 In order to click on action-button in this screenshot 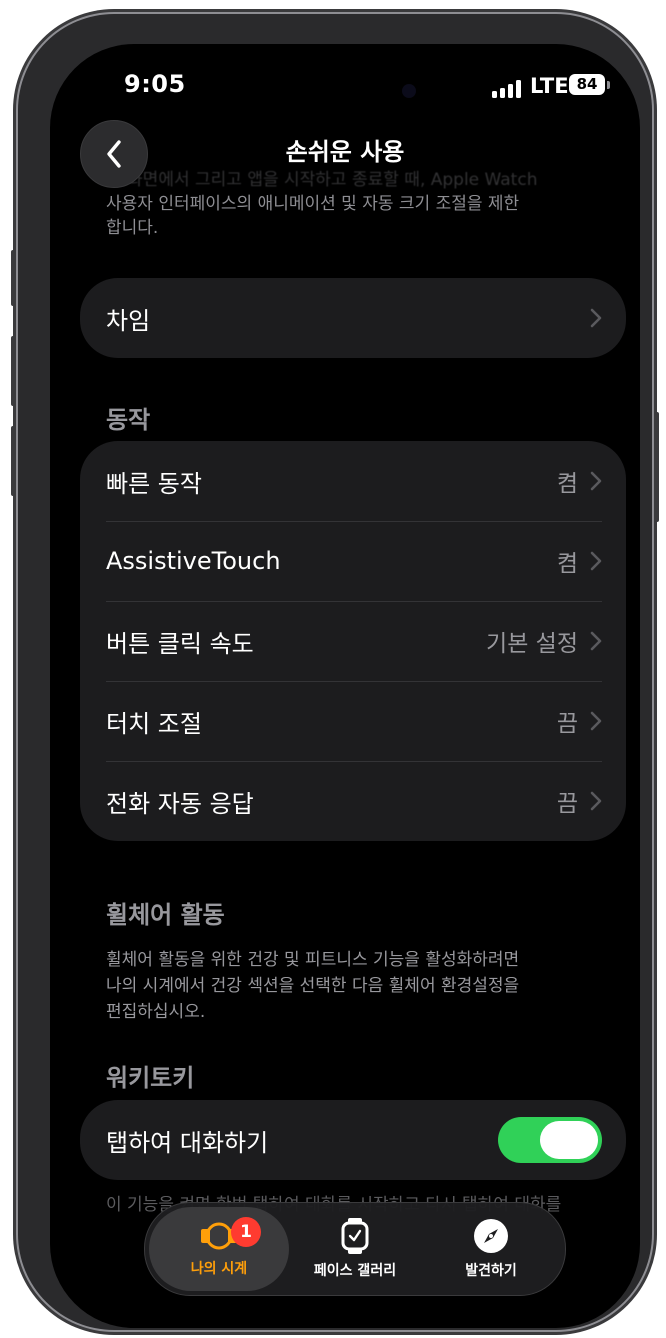, I will do `click(13, 278)`.